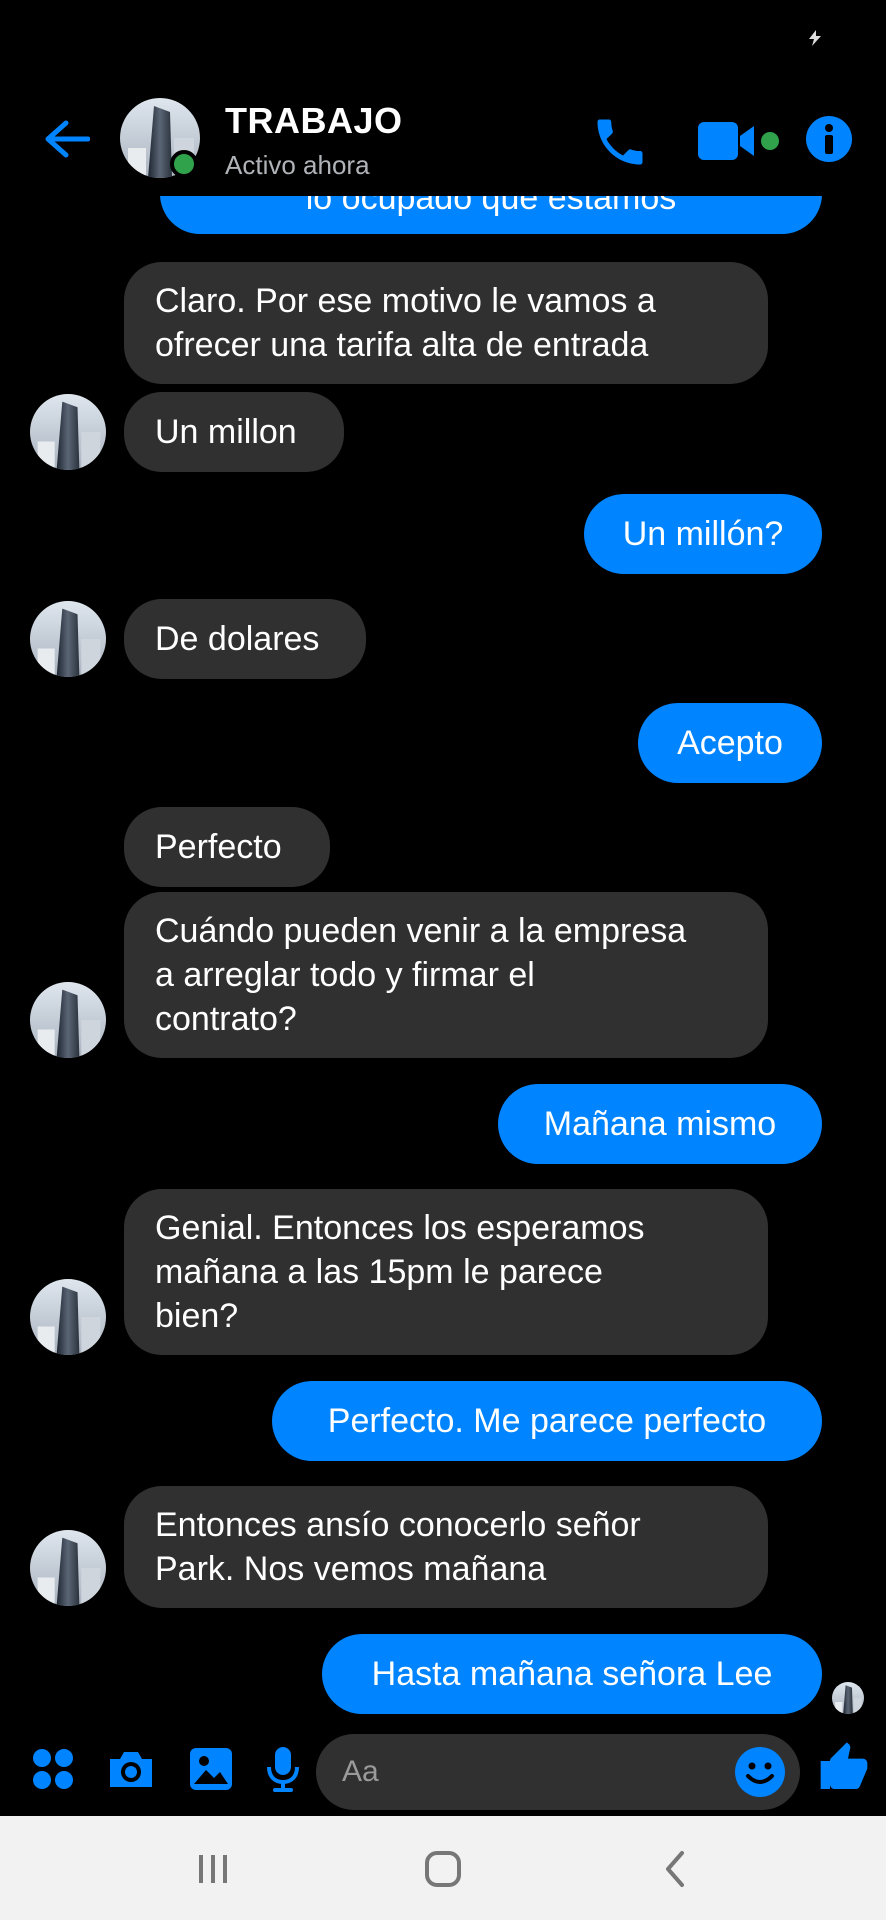 Image resolution: width=886 pixels, height=1920 pixels. Describe the element at coordinates (184, 164) in the screenshot. I see `online-indicator` at that location.